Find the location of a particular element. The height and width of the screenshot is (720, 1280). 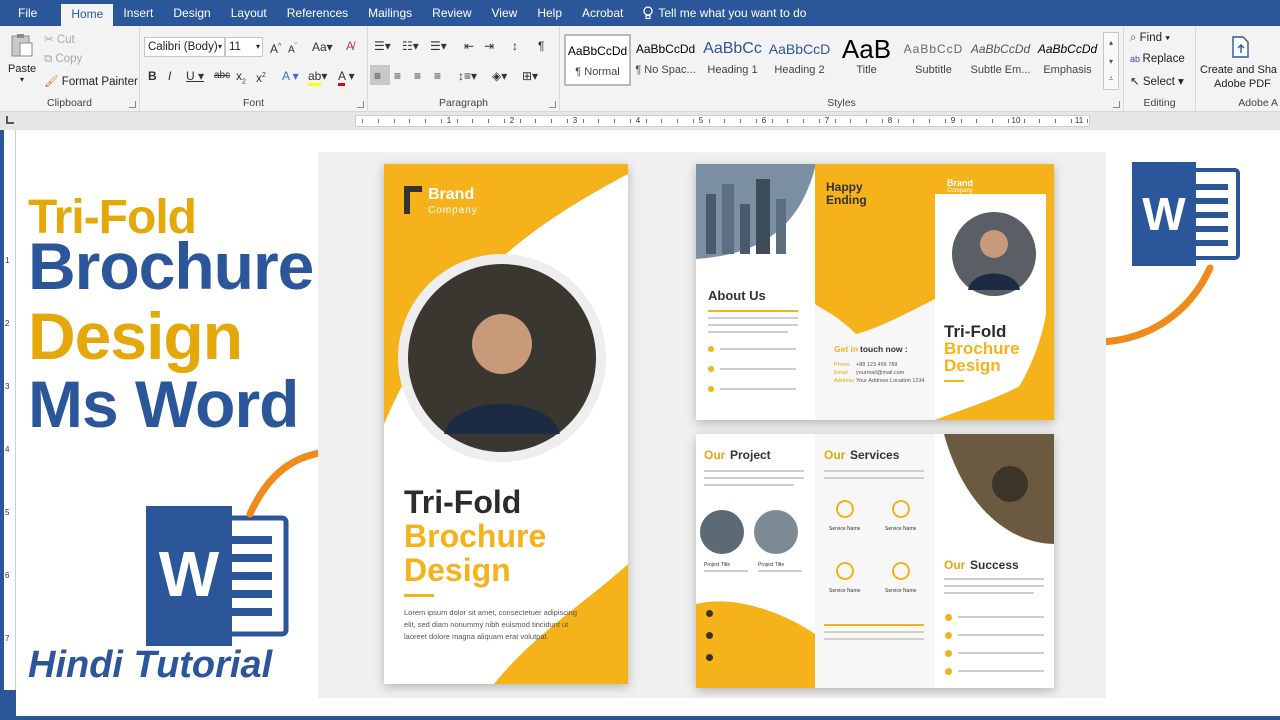

ruler-number: 5 is located at coordinates (701, 120).